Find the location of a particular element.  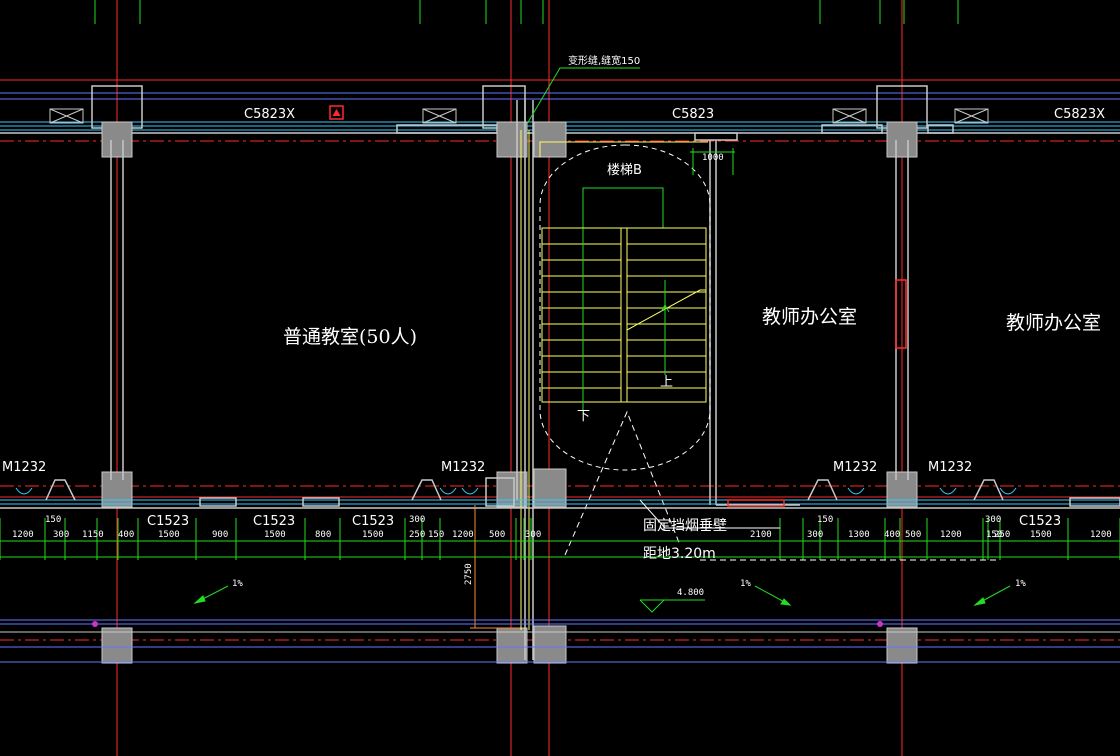

door-label-1: M1232 is located at coordinates (24, 467).